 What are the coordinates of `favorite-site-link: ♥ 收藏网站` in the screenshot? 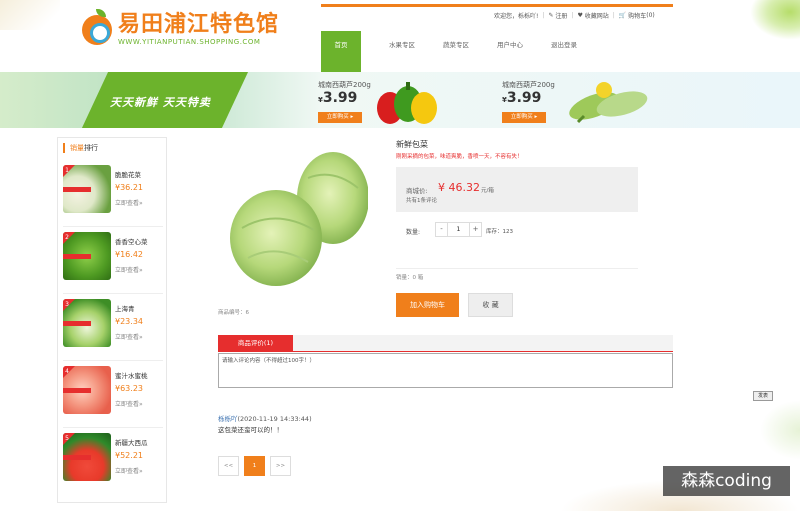 It's located at (592, 15).